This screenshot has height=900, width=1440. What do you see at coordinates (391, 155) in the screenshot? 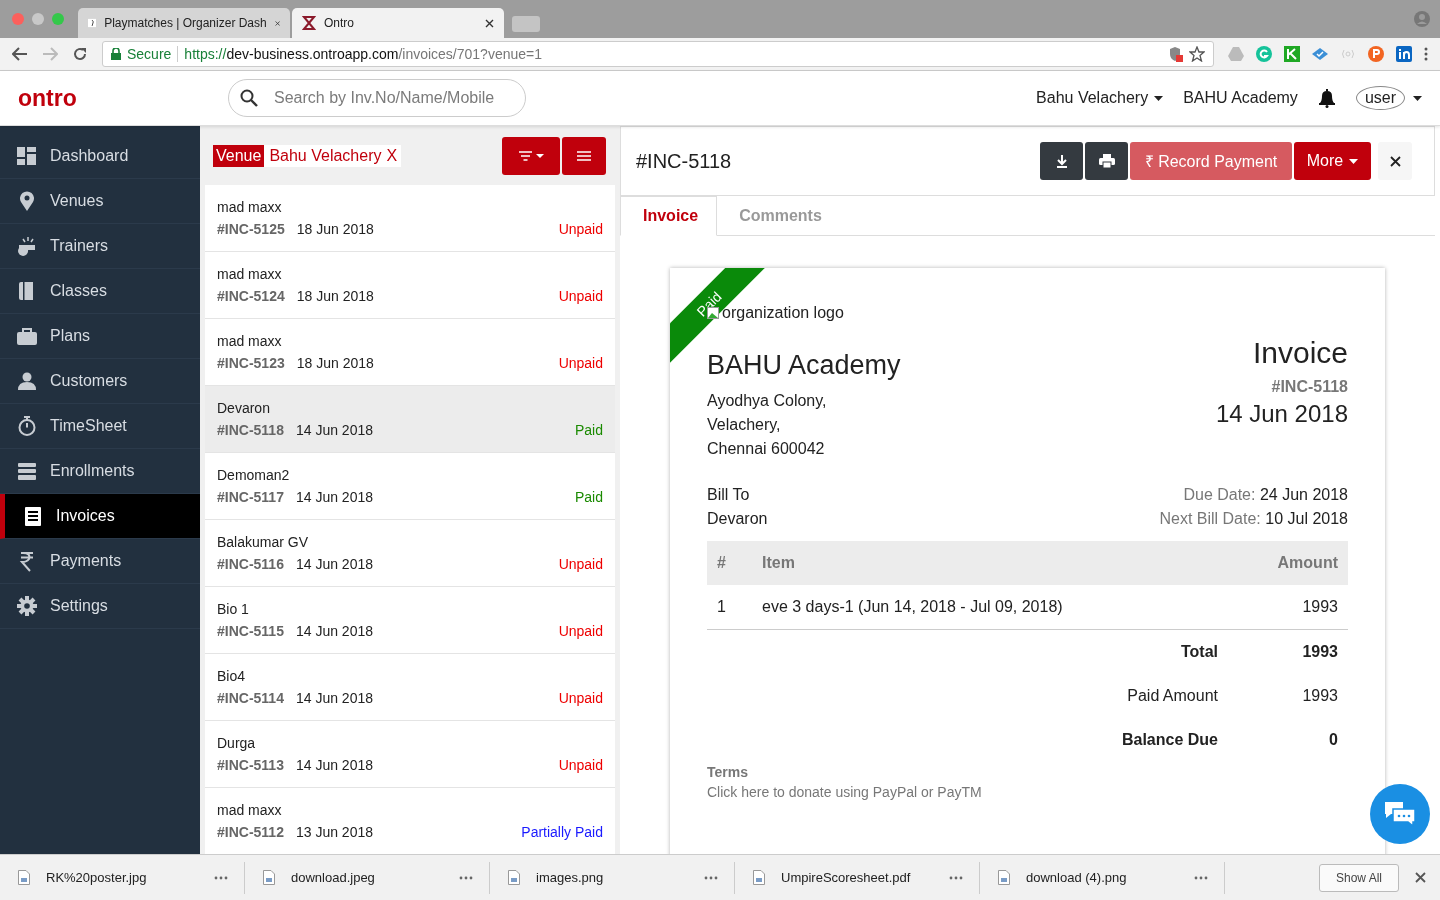
I see `remove-filter-link: X` at bounding box center [391, 155].